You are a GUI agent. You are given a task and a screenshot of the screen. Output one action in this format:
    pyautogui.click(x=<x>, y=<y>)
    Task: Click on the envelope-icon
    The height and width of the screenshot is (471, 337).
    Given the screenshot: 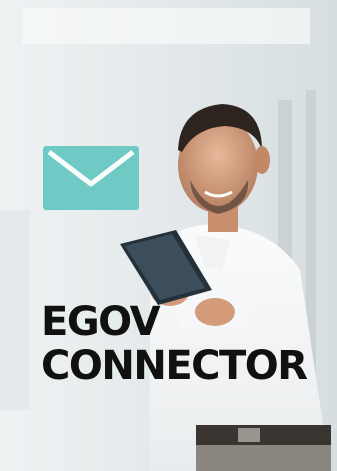 What is the action you would take?
    pyautogui.click(x=91, y=178)
    